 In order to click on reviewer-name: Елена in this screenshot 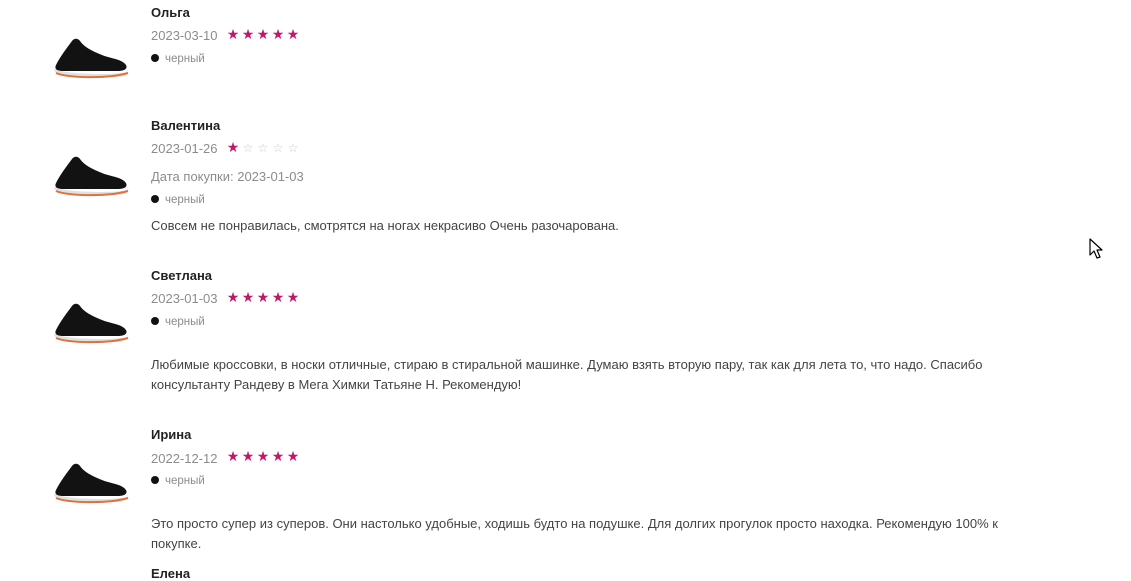, I will do `click(171, 573)`.